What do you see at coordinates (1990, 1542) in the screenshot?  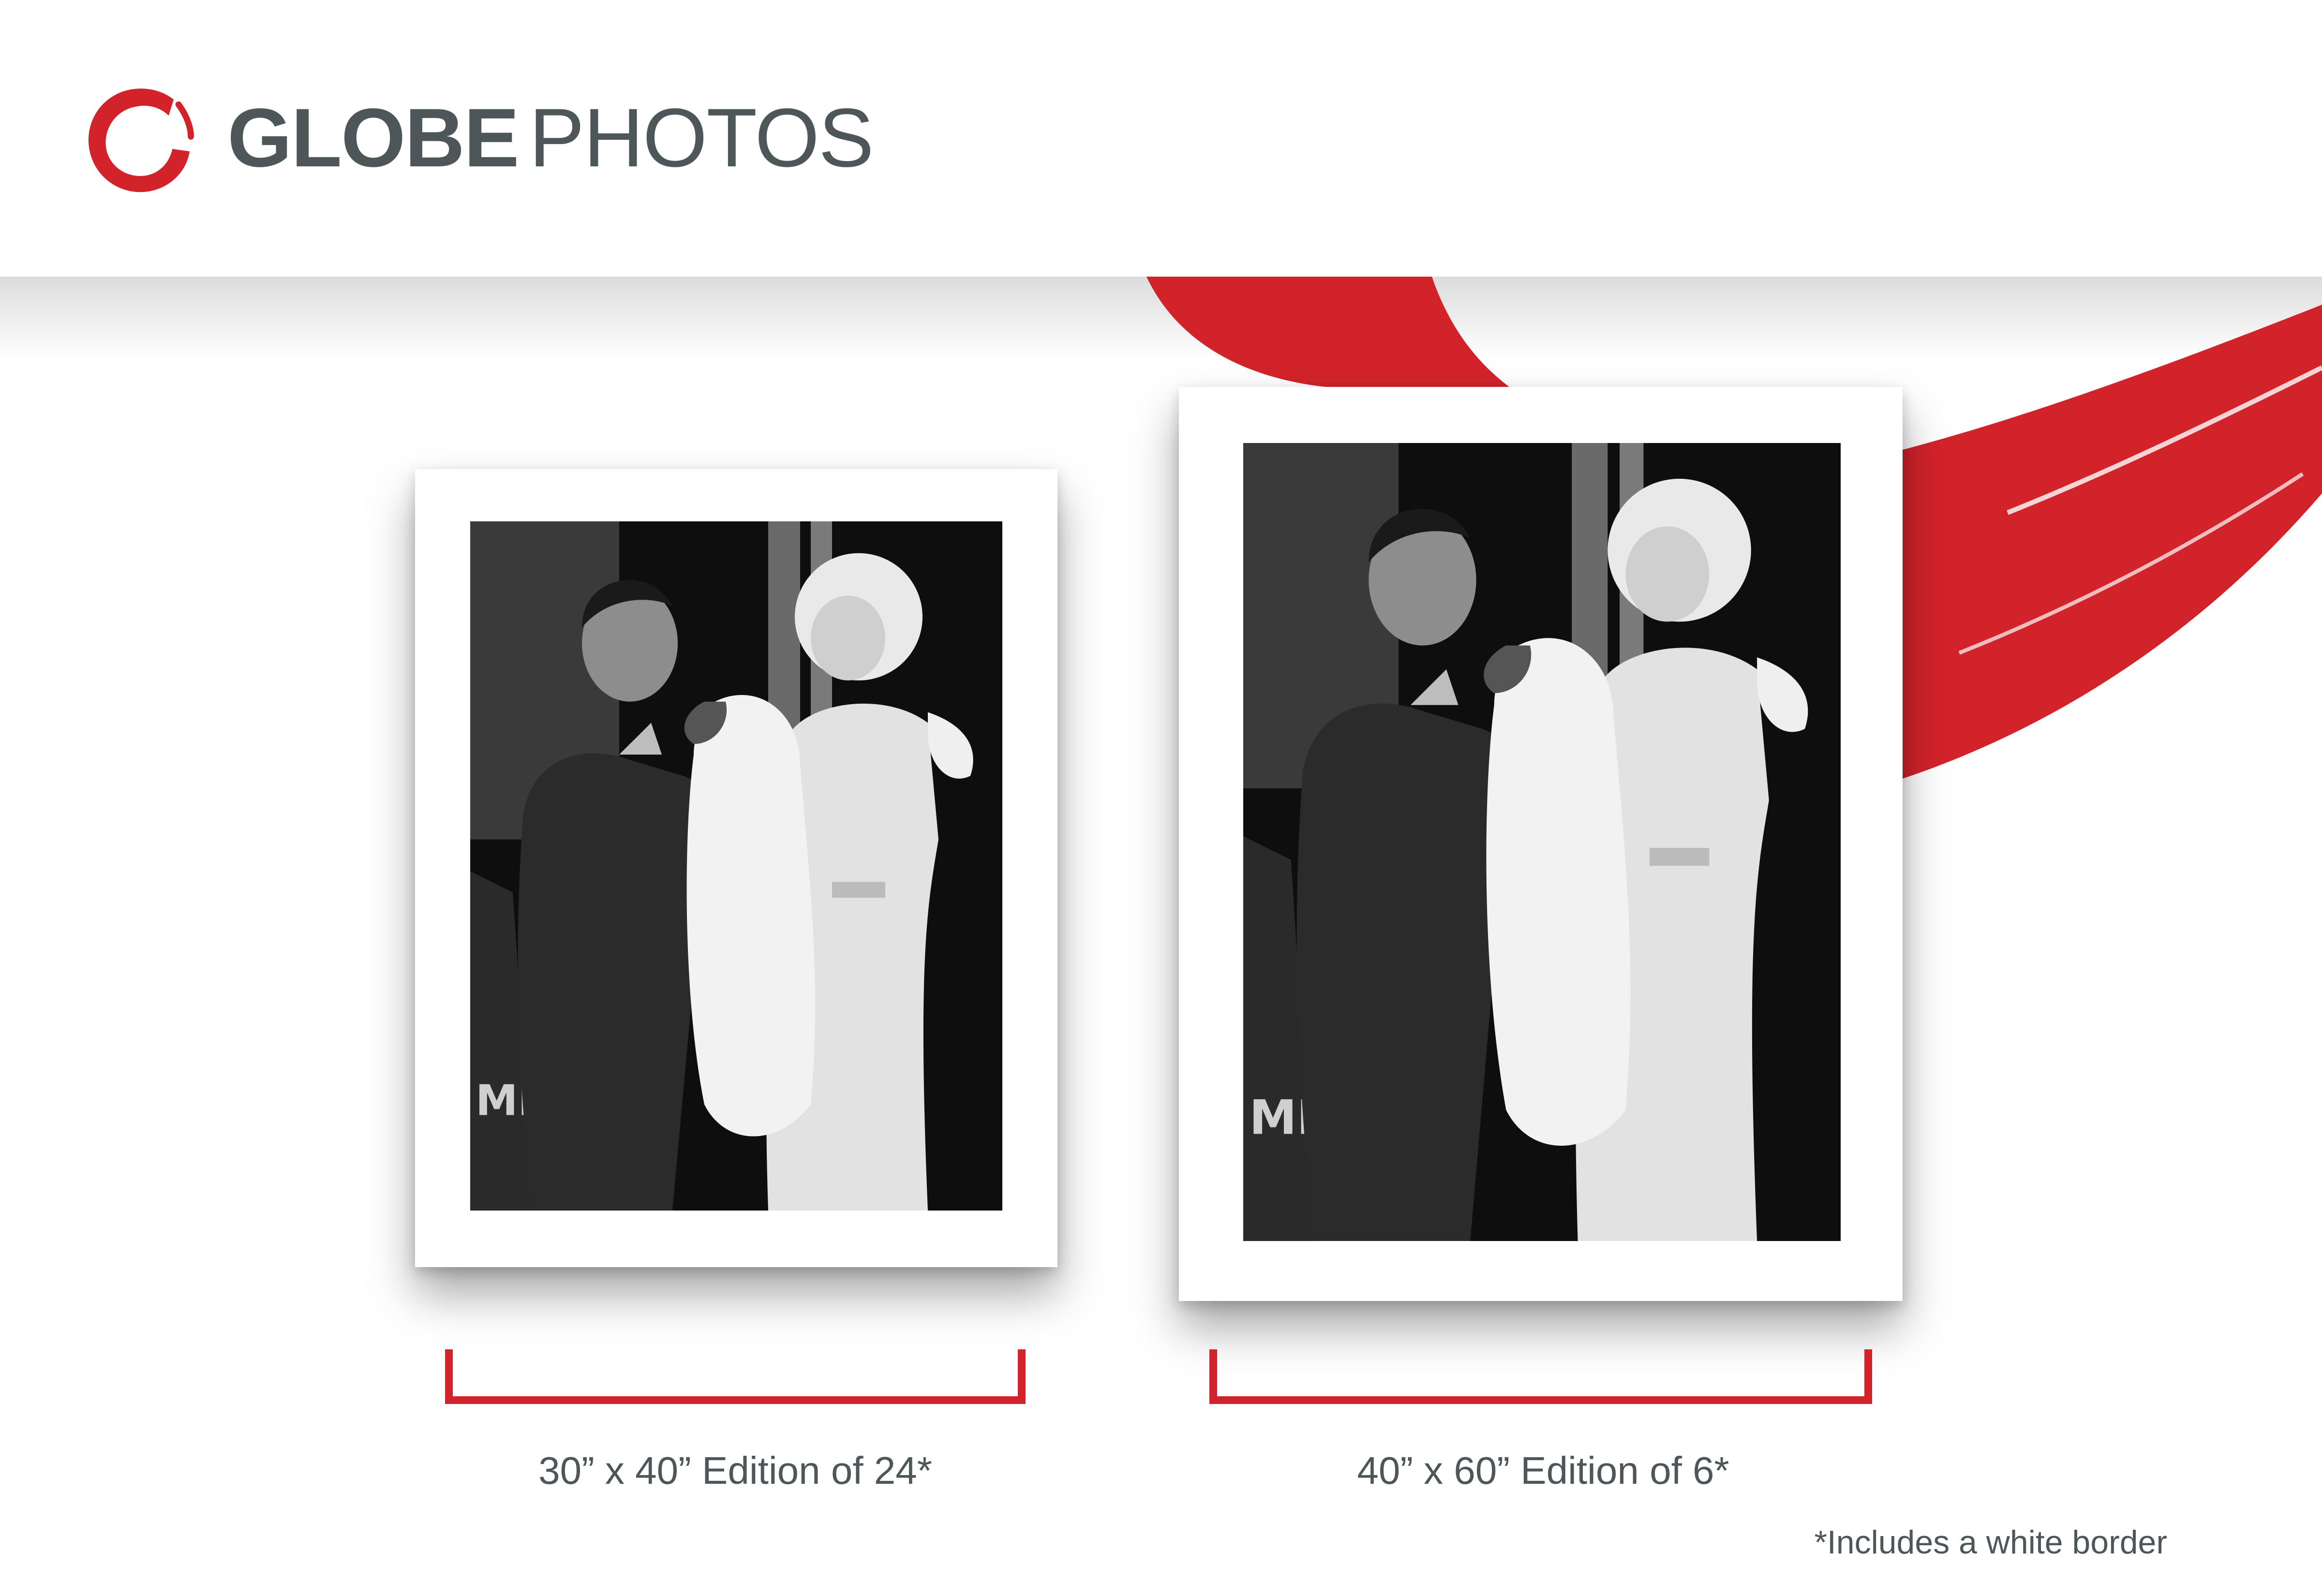 I see `border-footnote: *Includes a white border` at bounding box center [1990, 1542].